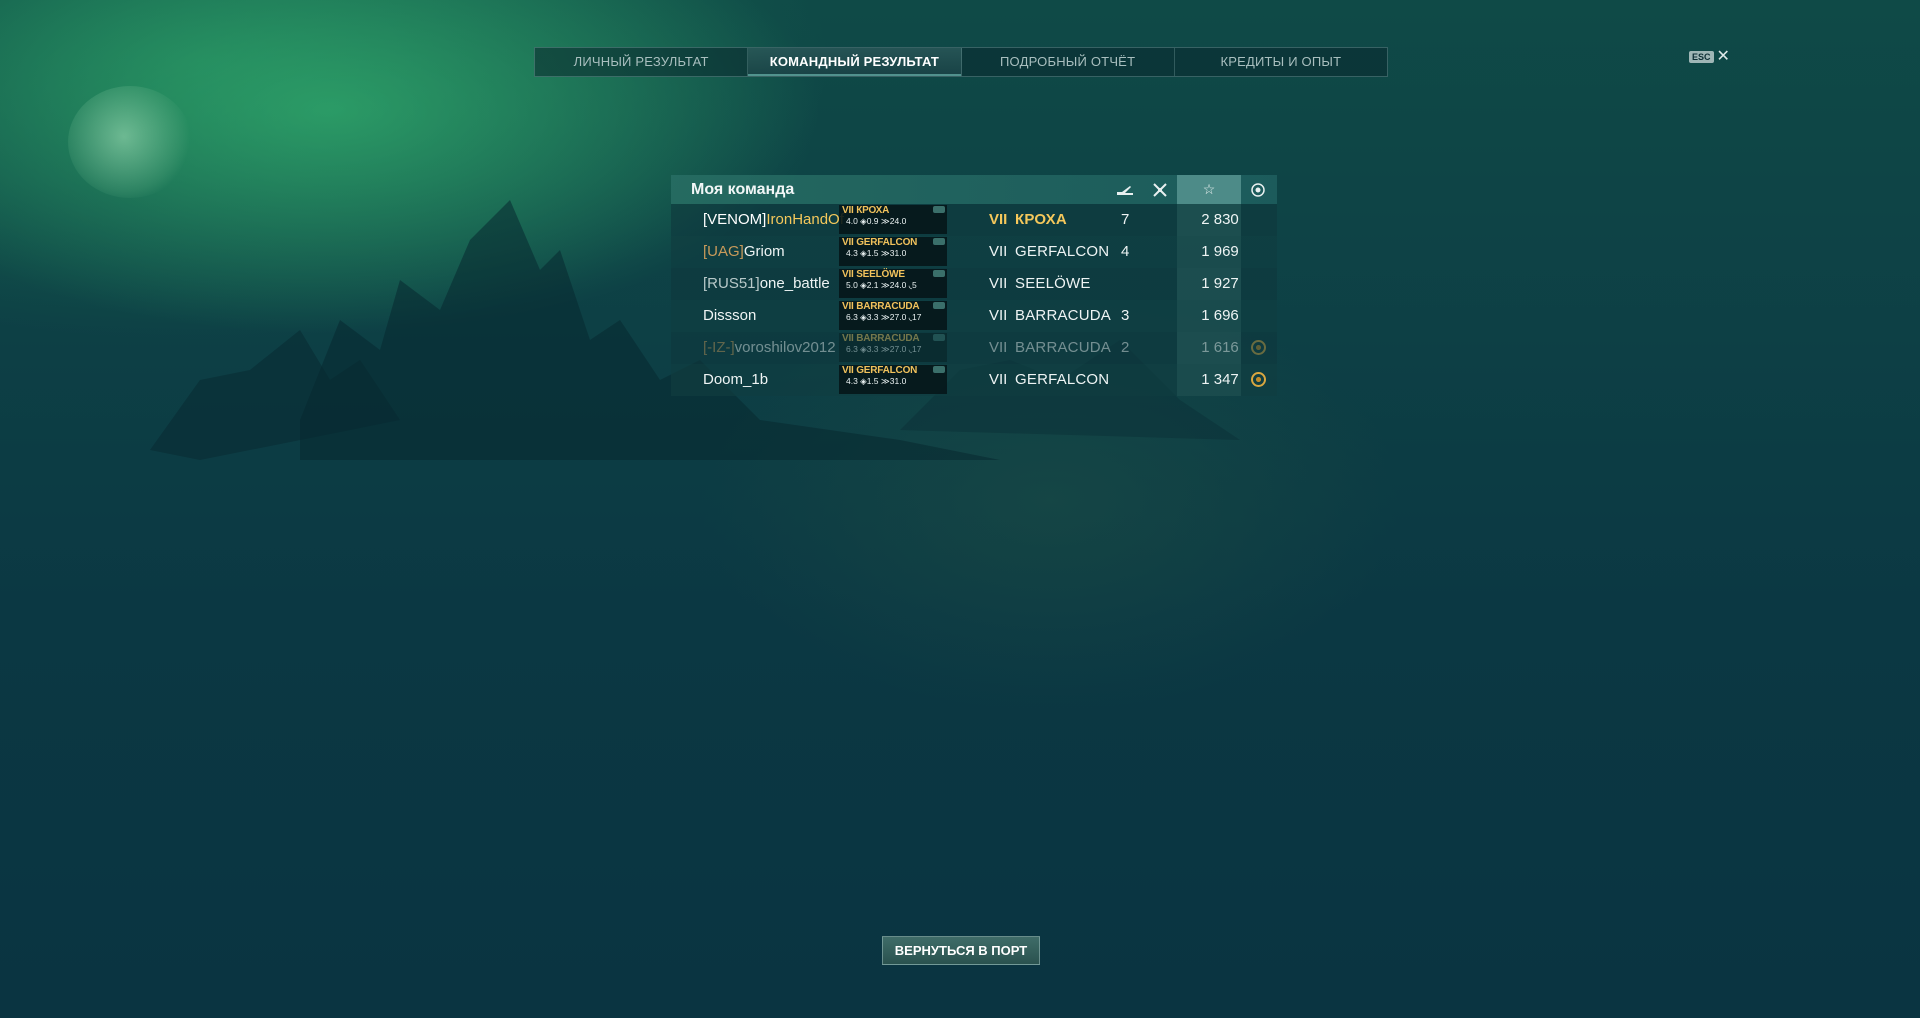  Describe the element at coordinates (866, 210) in the screenshot. I see `ship-card-name: VII КРОХА` at that location.